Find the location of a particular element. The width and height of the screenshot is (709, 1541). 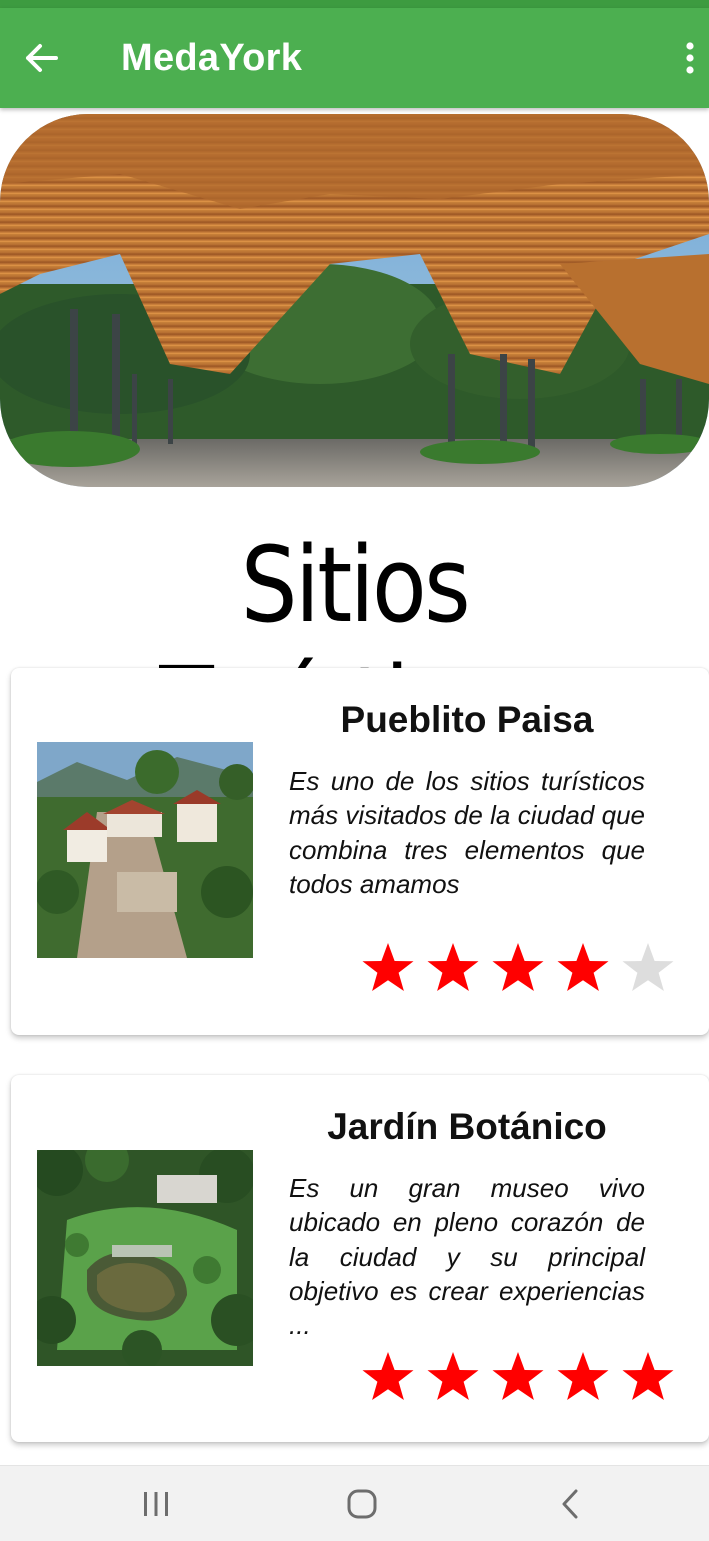

back-button is located at coordinates (42, 58).